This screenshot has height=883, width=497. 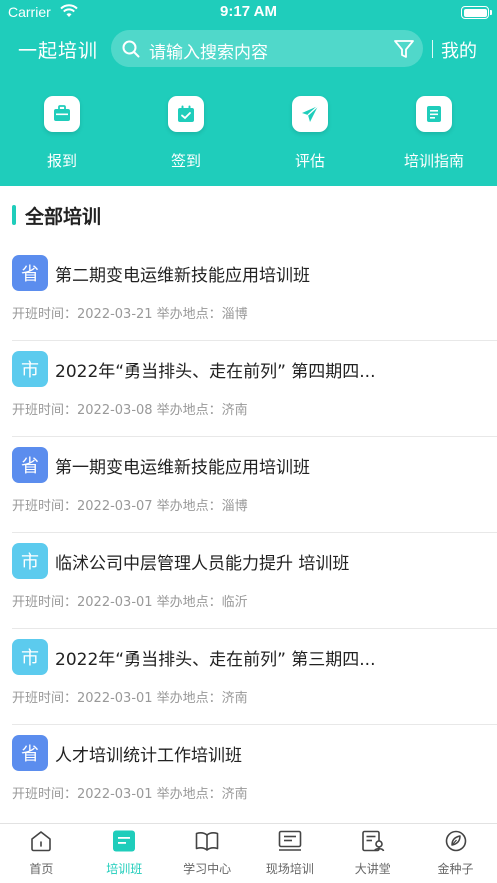 I want to click on seed-icon, so click(x=455, y=841).